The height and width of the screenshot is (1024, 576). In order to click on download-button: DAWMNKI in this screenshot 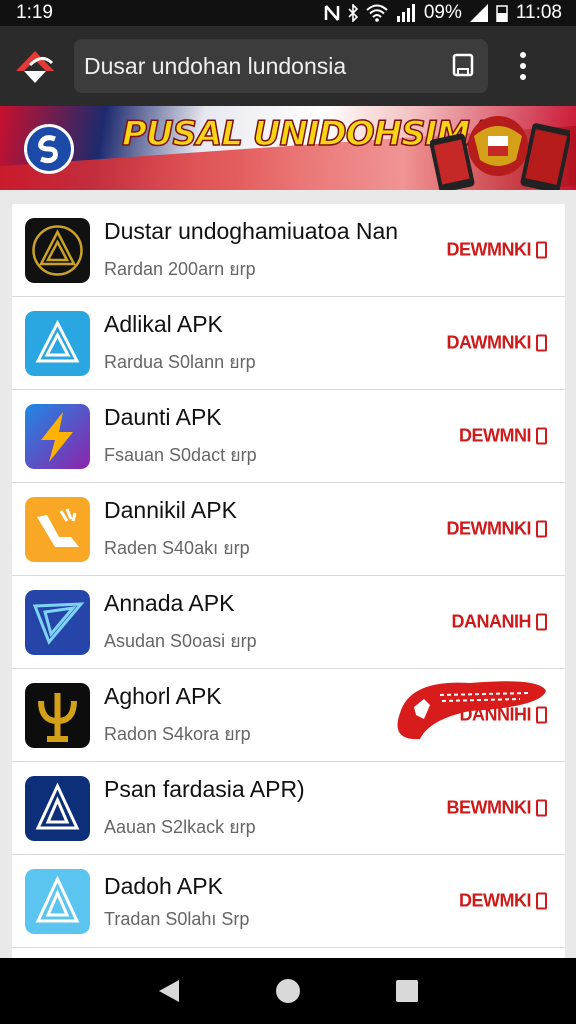, I will do `click(497, 343)`.